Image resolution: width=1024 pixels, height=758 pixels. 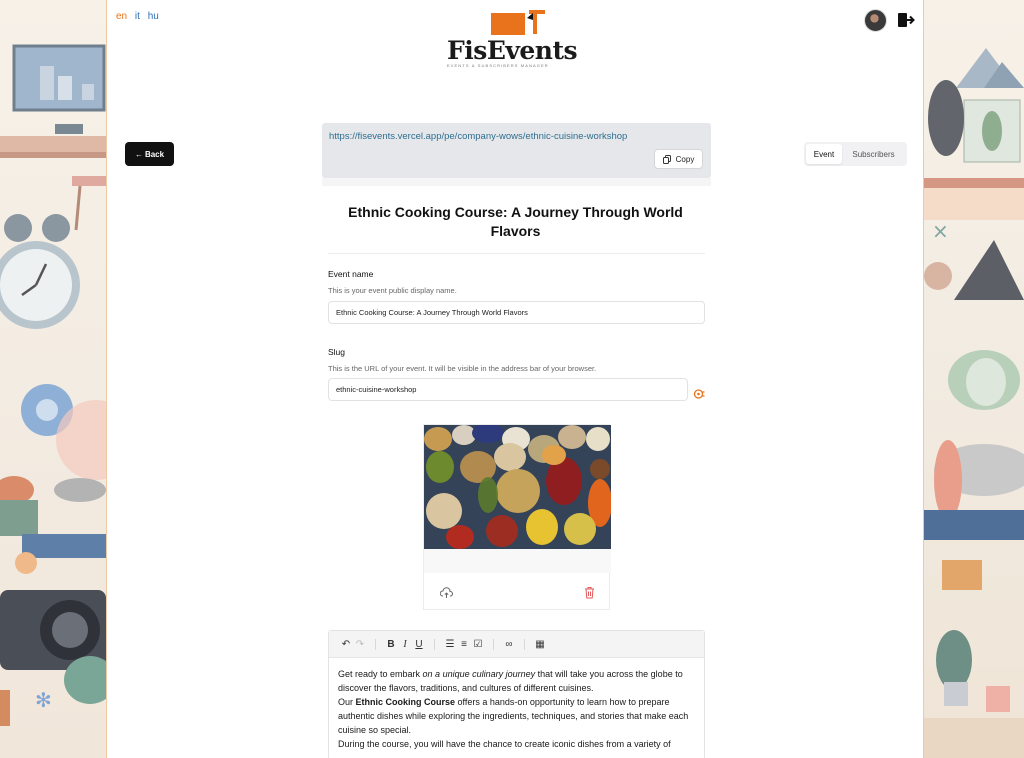 What do you see at coordinates (380, 674) in the screenshot?
I see `p1-text-a: Get ready to embark` at bounding box center [380, 674].